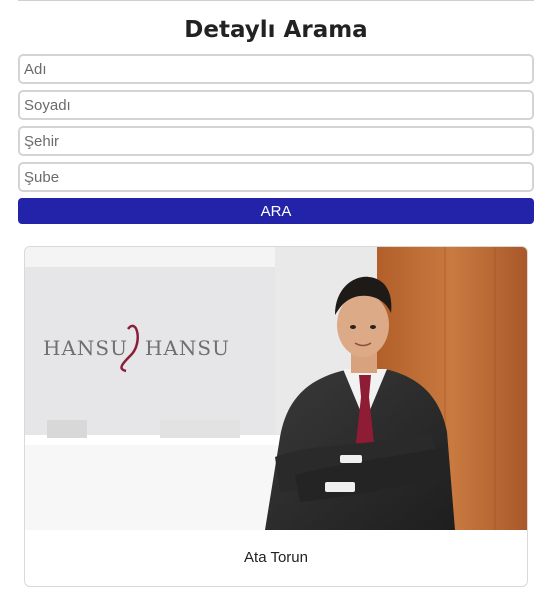 The image size is (550, 594). I want to click on top-divider, so click(276, 0).